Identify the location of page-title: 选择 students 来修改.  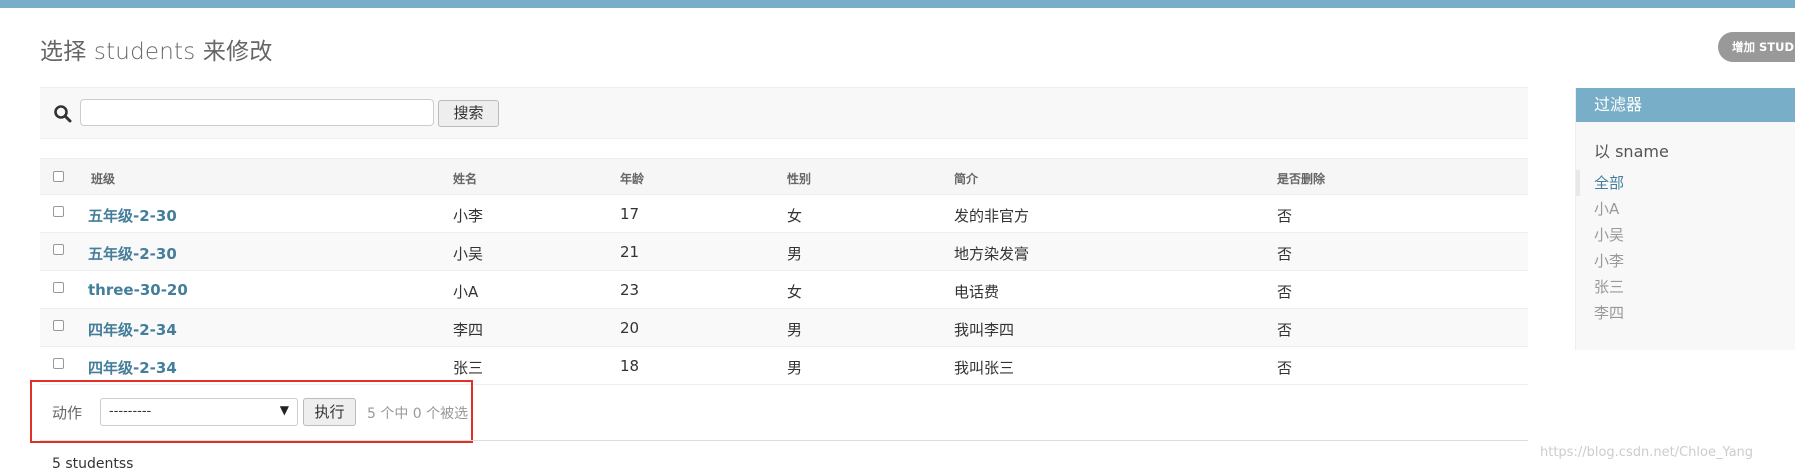
(156, 52).